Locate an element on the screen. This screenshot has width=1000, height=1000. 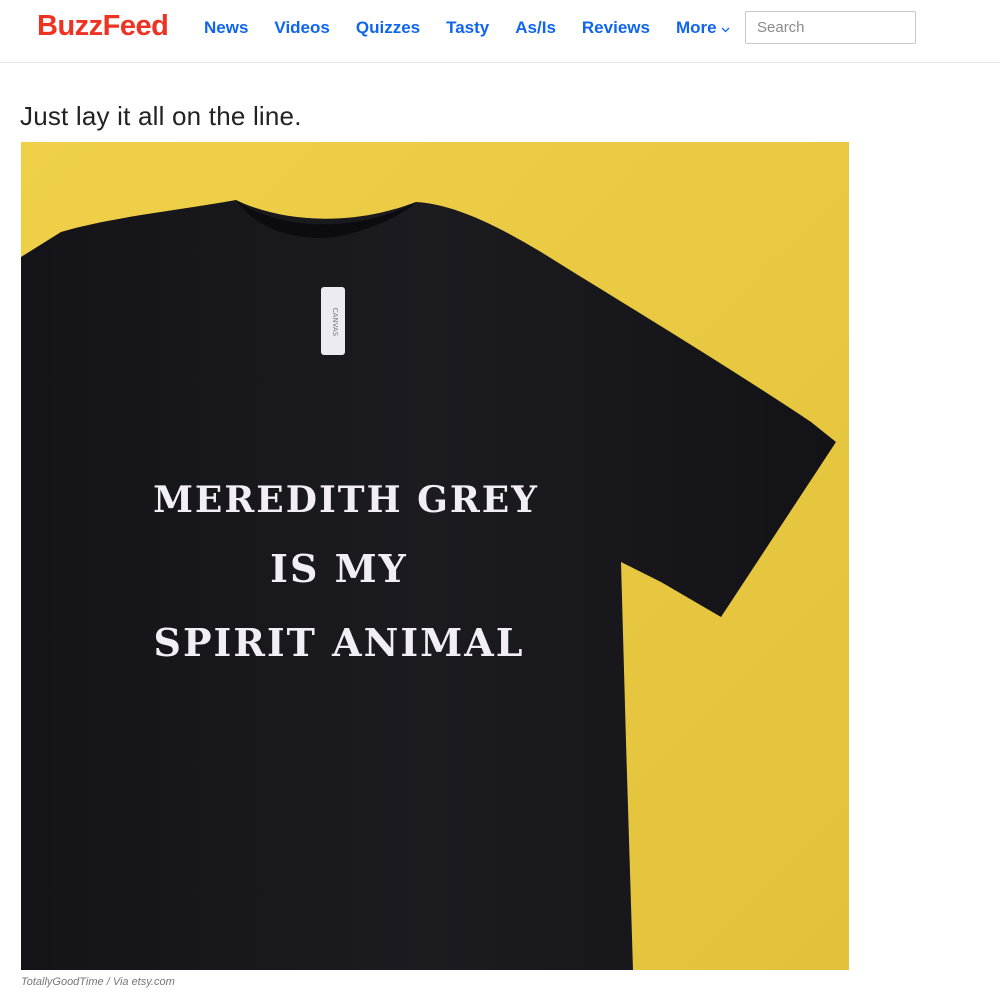
nav-tasty-label: Tasty is located at coordinates (468, 27).